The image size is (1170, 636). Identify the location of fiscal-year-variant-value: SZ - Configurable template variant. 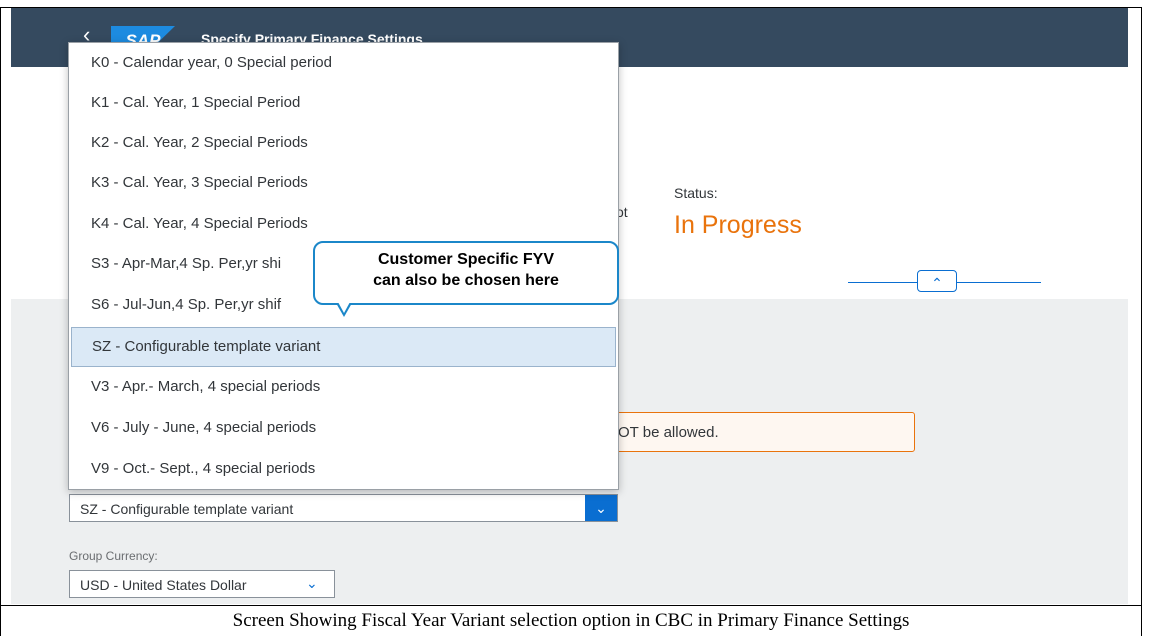
(187, 509).